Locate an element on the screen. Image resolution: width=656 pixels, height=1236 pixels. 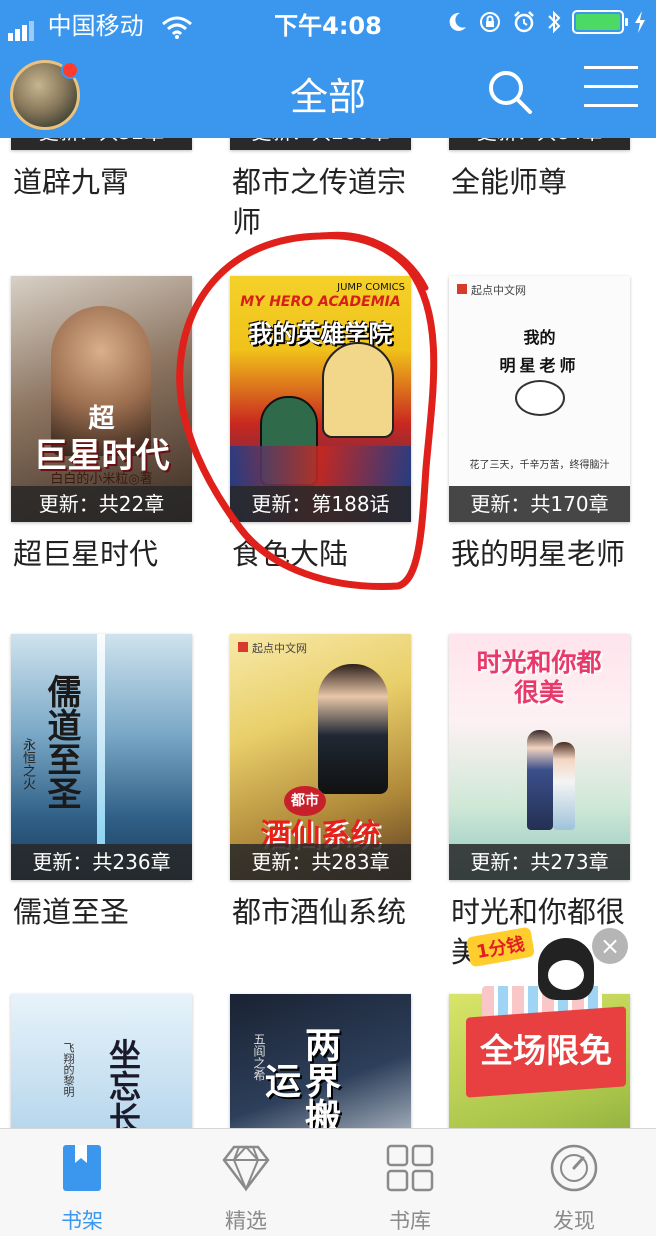
update-badge: 更新：共283章 is located at coordinates (320, 862).